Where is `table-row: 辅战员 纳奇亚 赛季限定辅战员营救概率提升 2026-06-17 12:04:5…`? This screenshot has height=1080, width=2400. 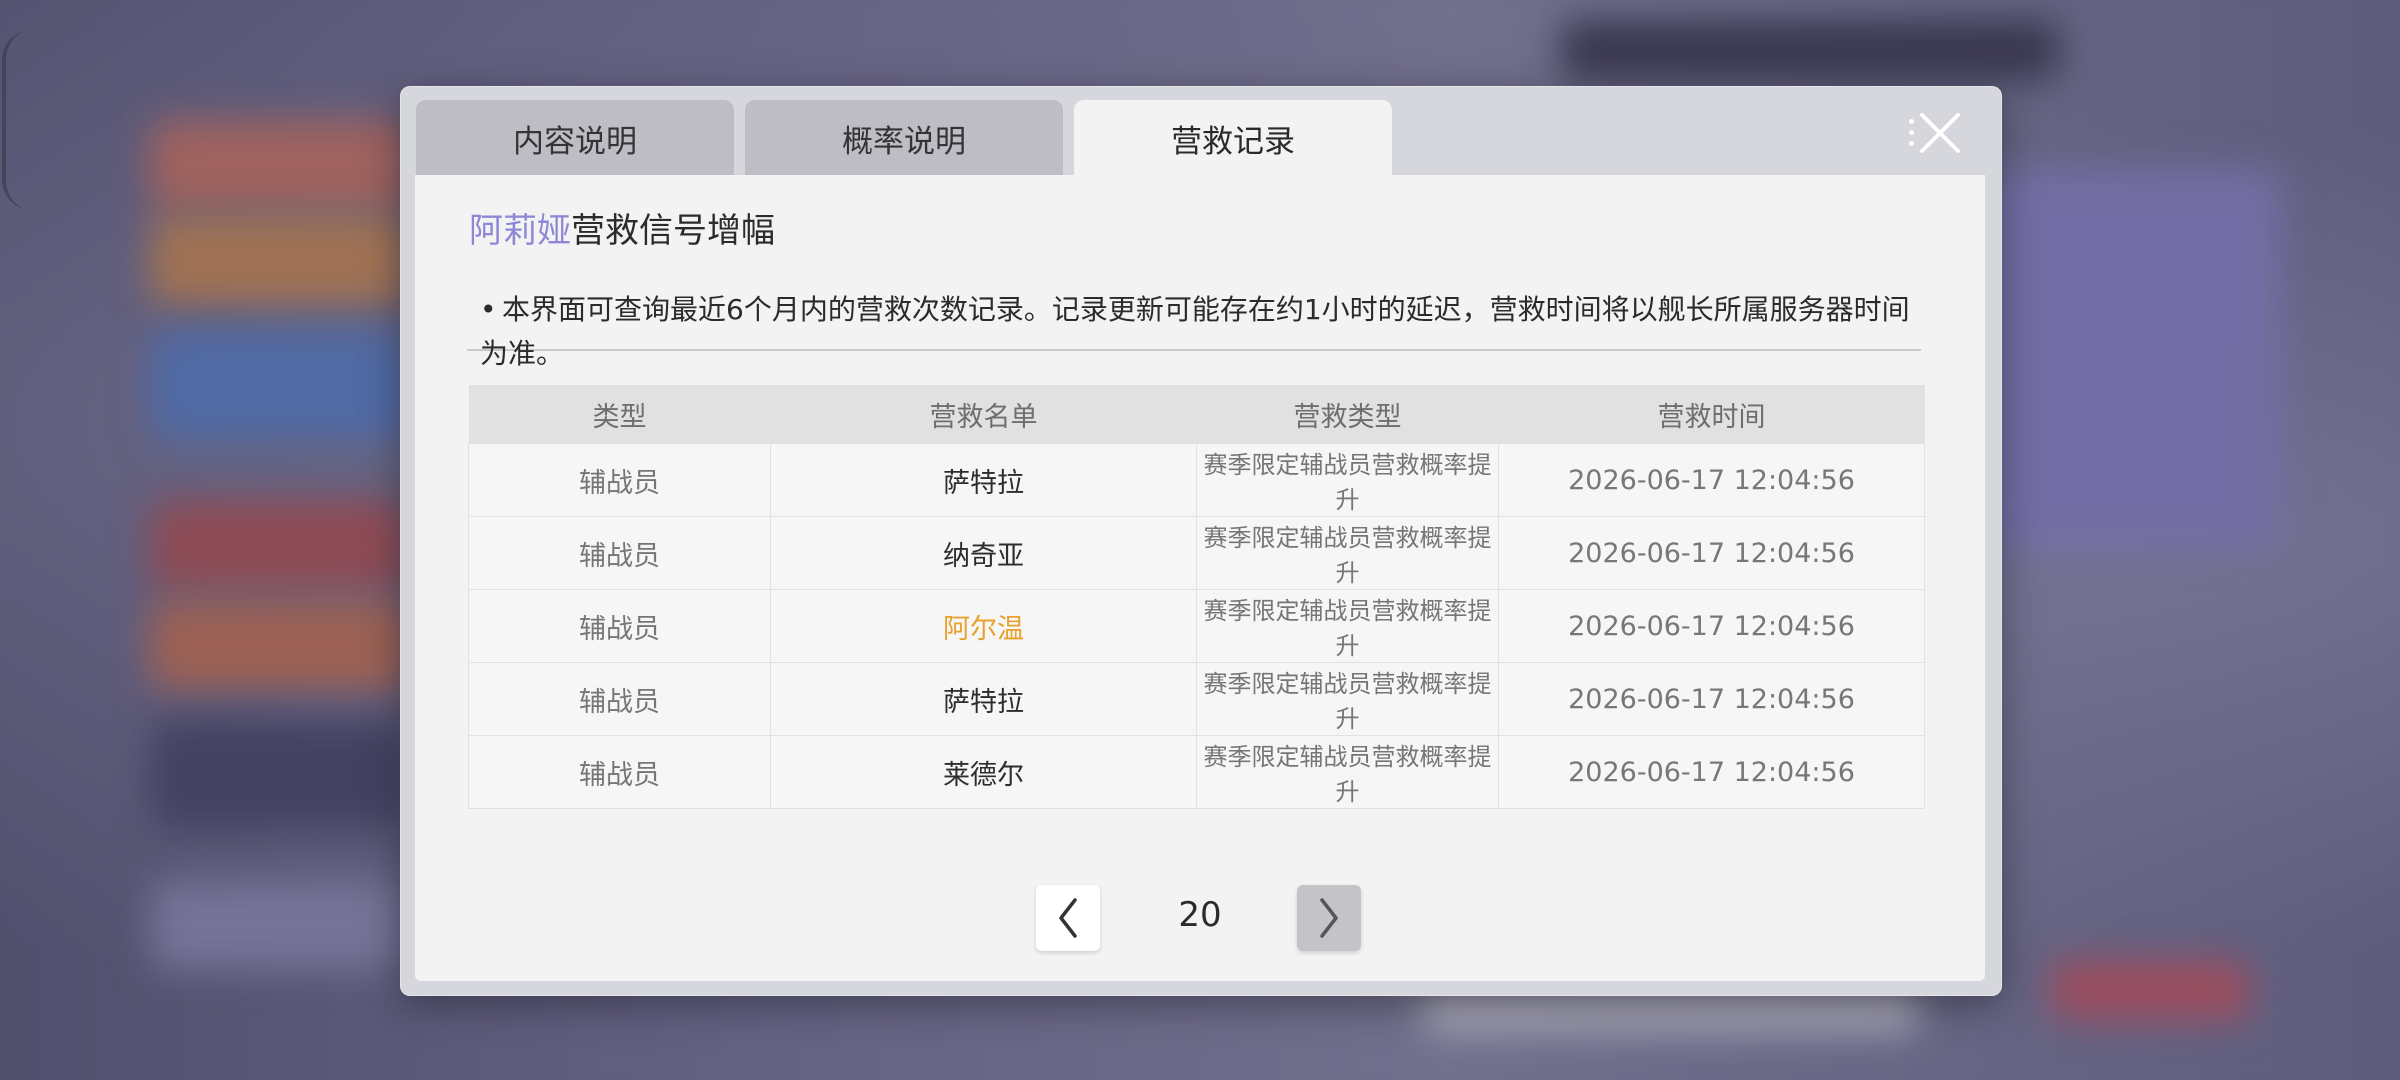
table-row: 辅战员 纳奇亚 赛季限定辅战员营救概率提升 2026-06-17 12:04:5… is located at coordinates (1196, 553).